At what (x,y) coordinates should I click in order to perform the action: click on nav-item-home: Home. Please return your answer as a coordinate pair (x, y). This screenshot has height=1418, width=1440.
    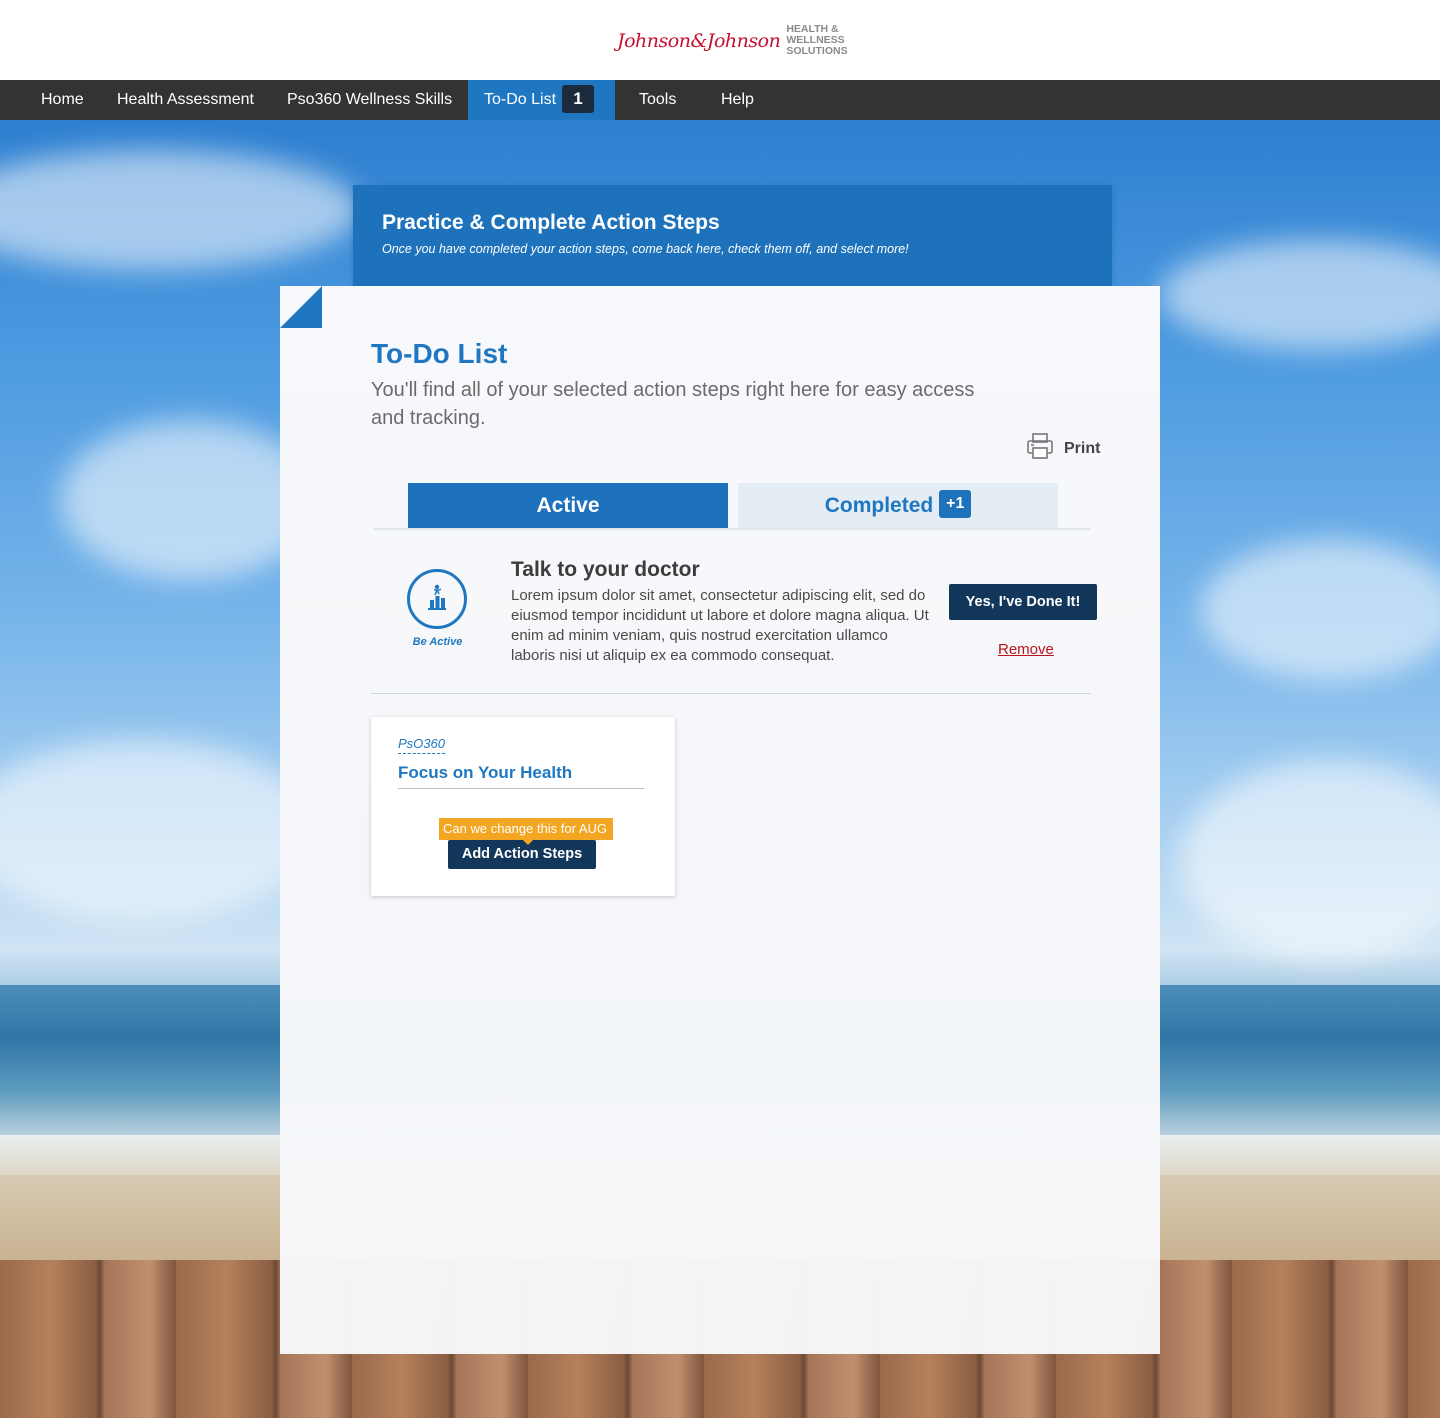
    Looking at the image, I should click on (62, 100).